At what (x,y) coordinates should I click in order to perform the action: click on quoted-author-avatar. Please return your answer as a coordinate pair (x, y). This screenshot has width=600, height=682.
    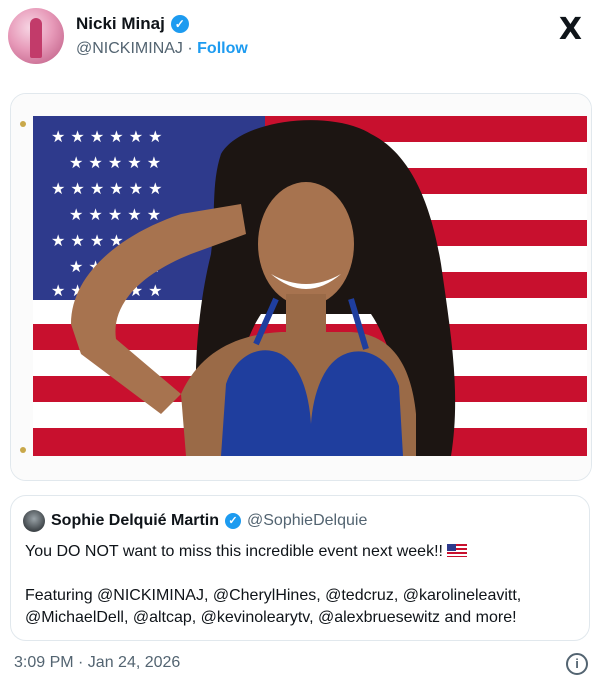
    Looking at the image, I should click on (34, 521).